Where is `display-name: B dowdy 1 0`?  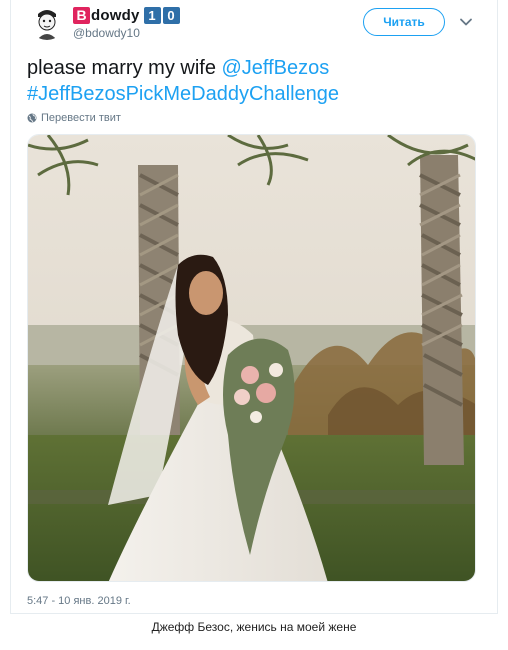
display-name: B dowdy 1 0 is located at coordinates (126, 15).